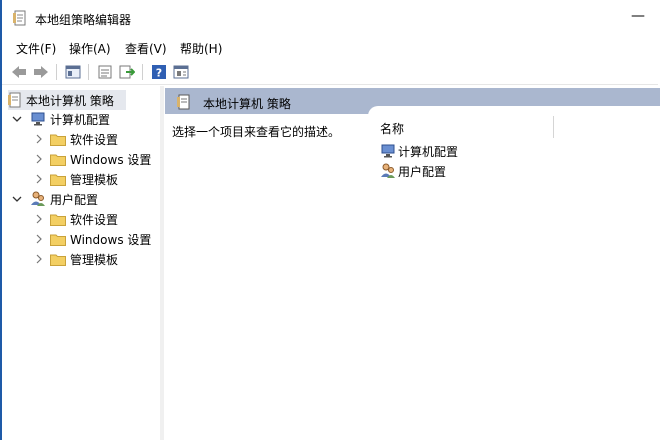  What do you see at coordinates (73, 72) in the screenshot?
I see `show-hide-tree-icon` at bounding box center [73, 72].